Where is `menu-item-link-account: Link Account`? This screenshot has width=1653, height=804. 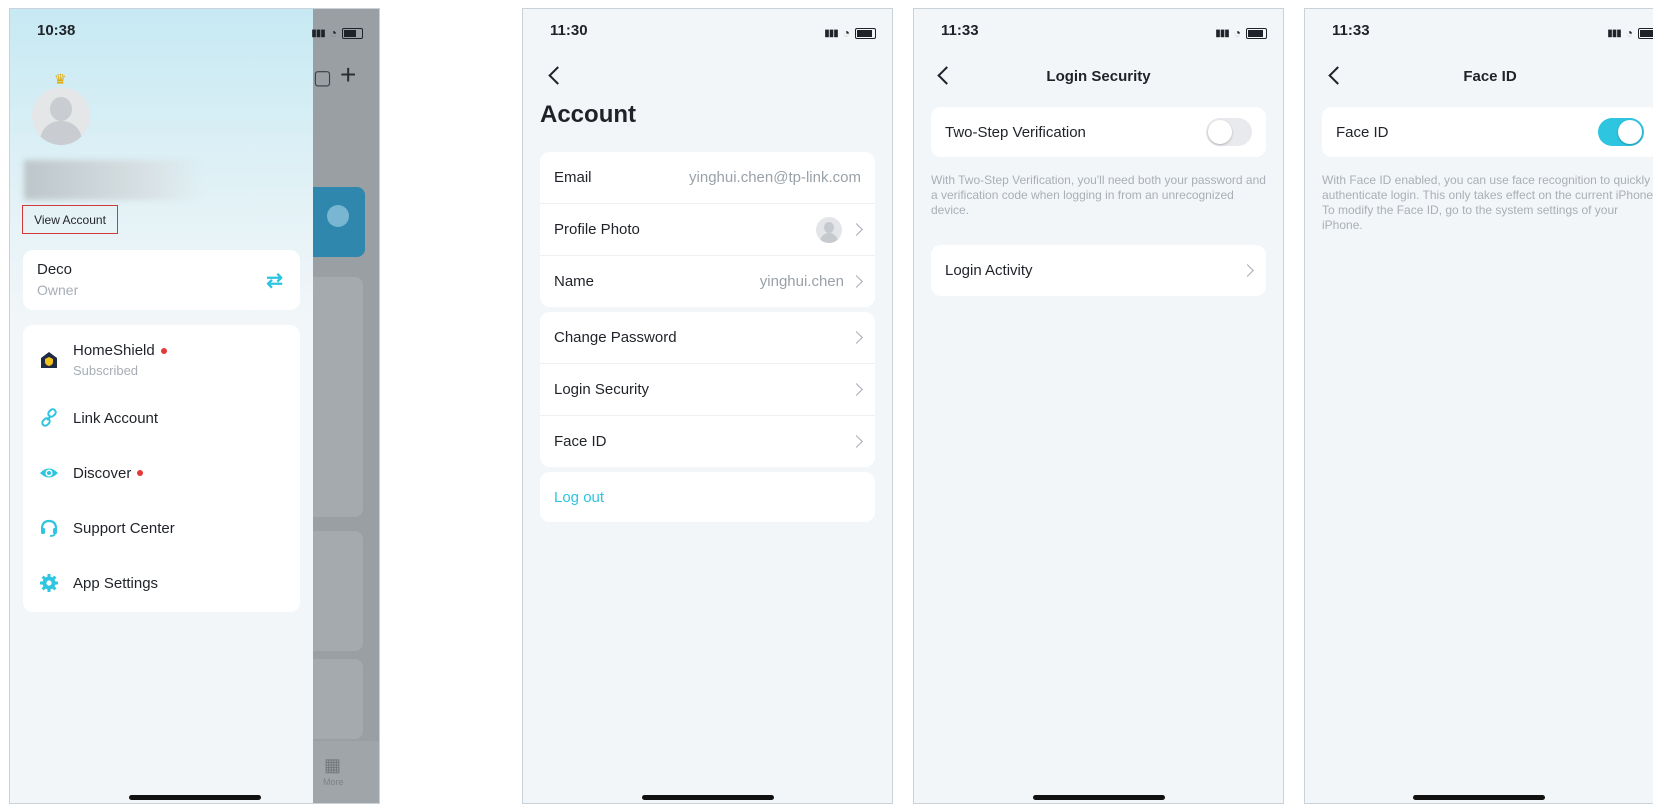
menu-item-link-account: Link Account is located at coordinates (161, 418).